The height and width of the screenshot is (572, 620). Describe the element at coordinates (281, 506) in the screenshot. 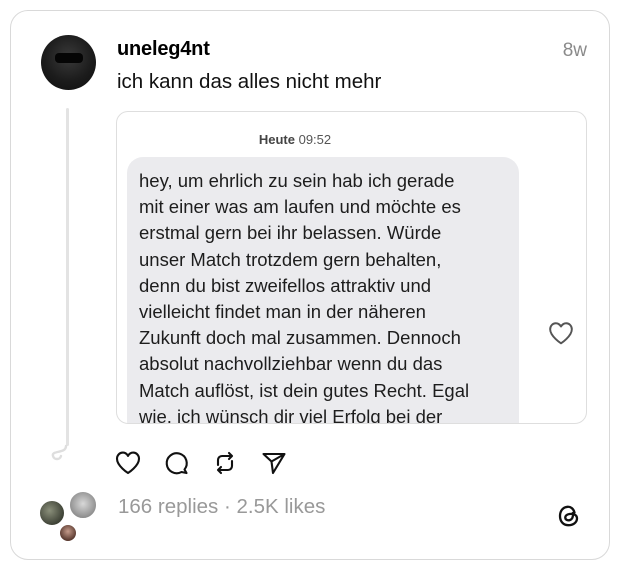

I see `likes-count: 2.5K likes` at that location.